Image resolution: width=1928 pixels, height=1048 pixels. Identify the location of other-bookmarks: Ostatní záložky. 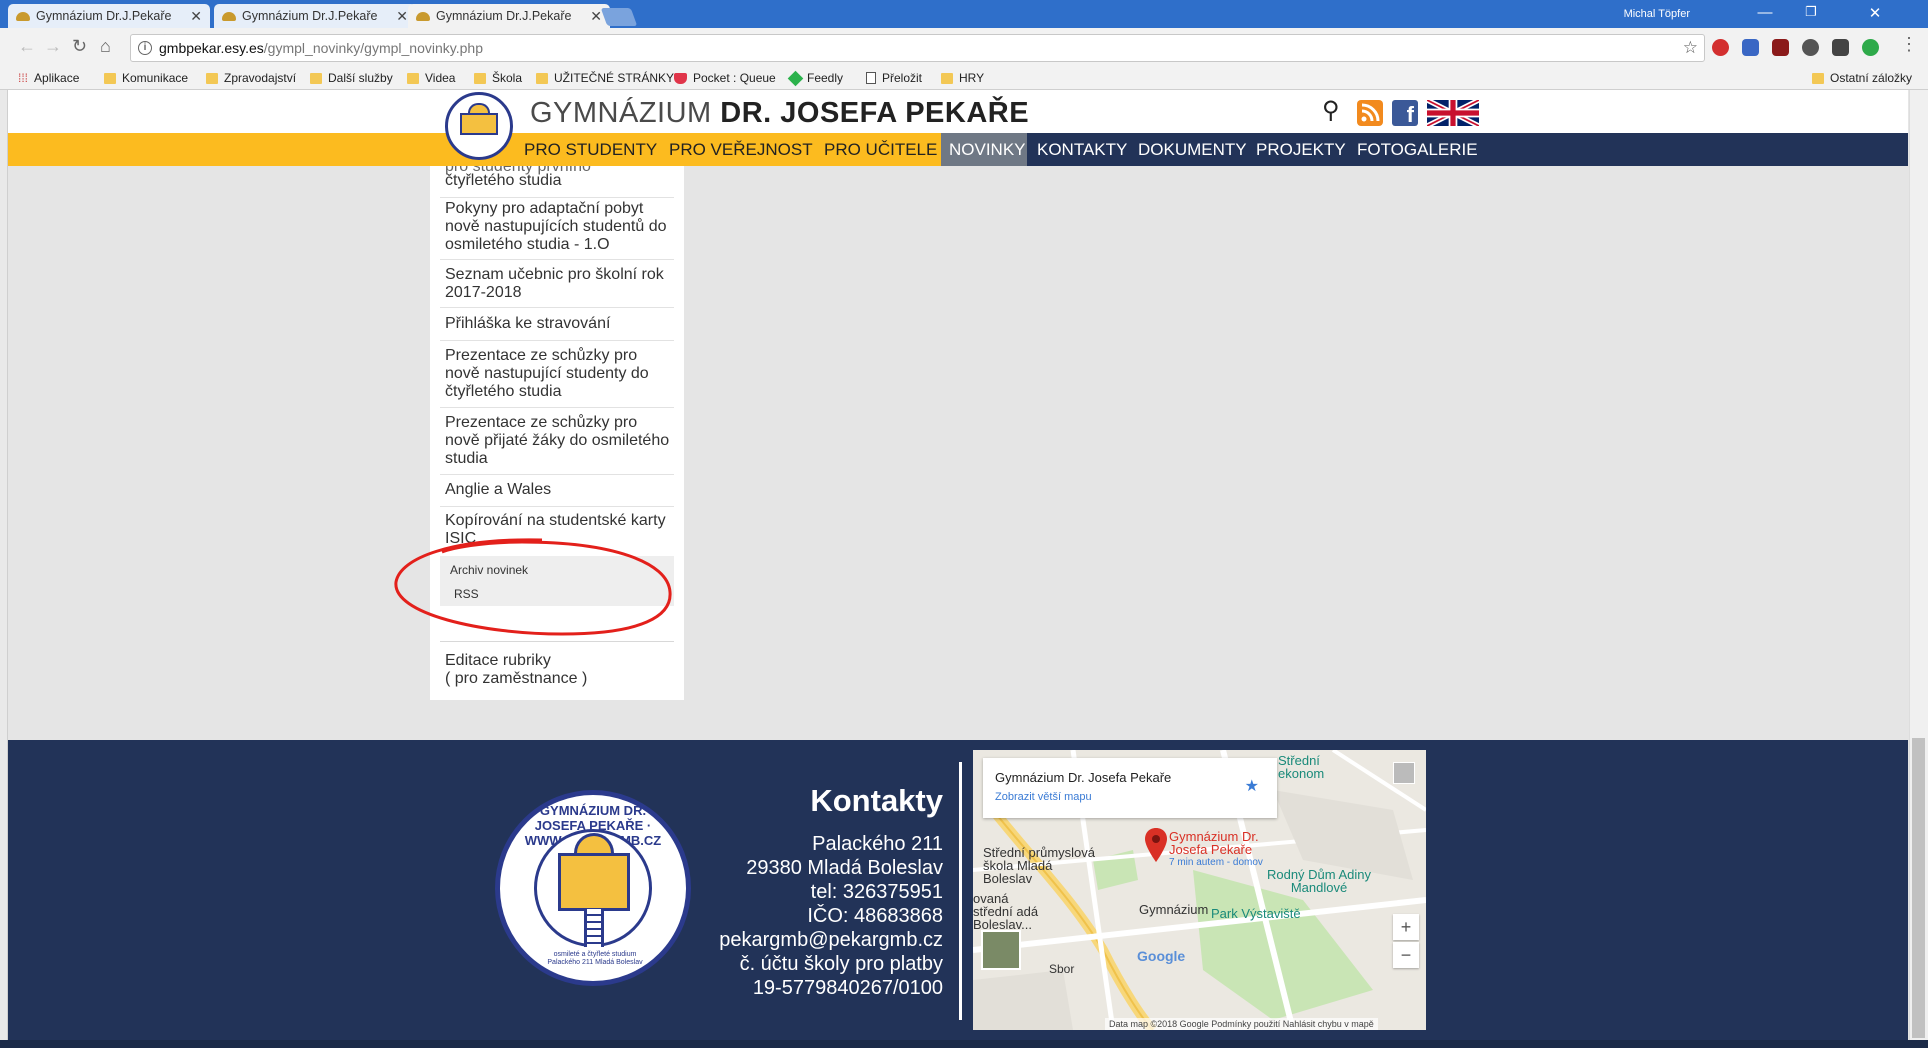
(1862, 78).